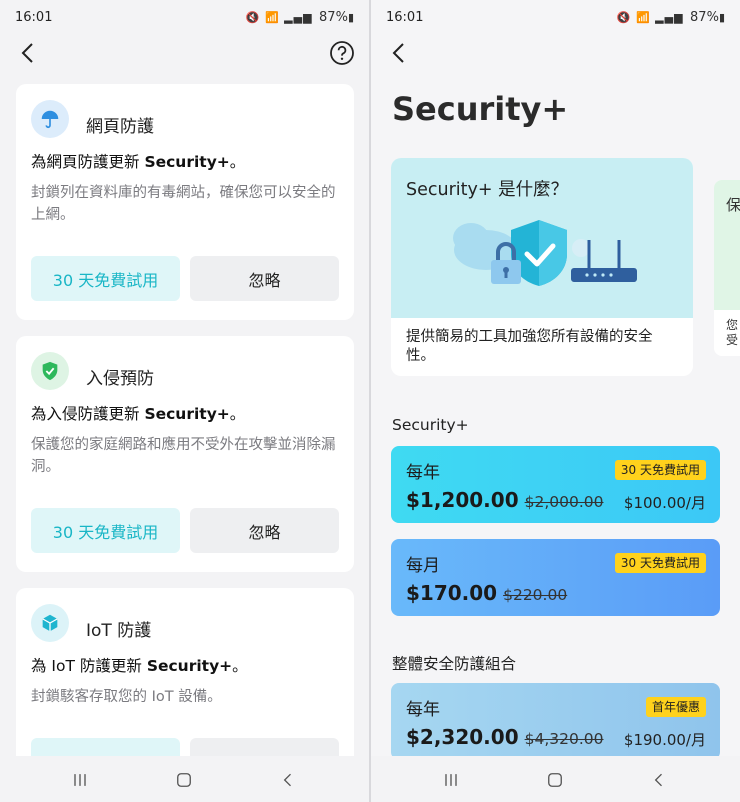 The width and height of the screenshot is (740, 802). What do you see at coordinates (139, 666) in the screenshot?
I see `card-headline: 為 IoT 防護更新 Security+。` at bounding box center [139, 666].